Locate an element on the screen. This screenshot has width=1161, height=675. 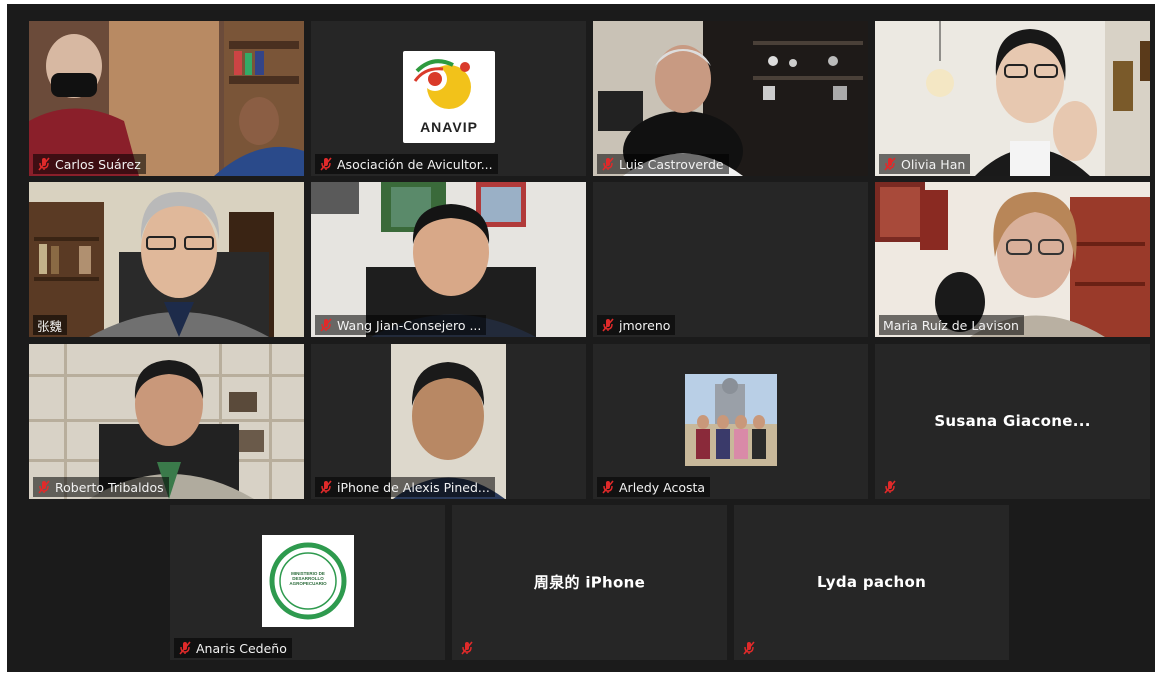
participant-name: Maria Ruíz de Lavison is located at coordinates (951, 325).